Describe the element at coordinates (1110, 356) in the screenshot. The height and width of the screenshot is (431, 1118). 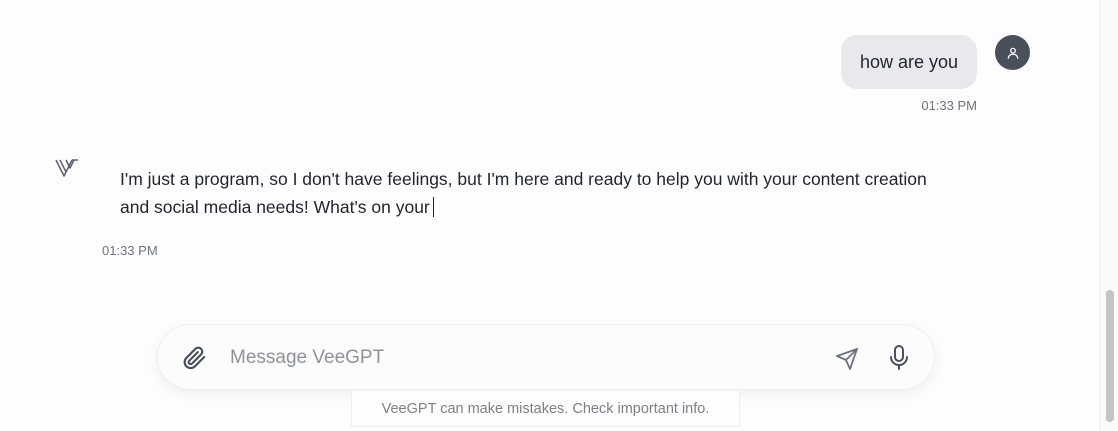
I see `scrollbar-thumb` at that location.